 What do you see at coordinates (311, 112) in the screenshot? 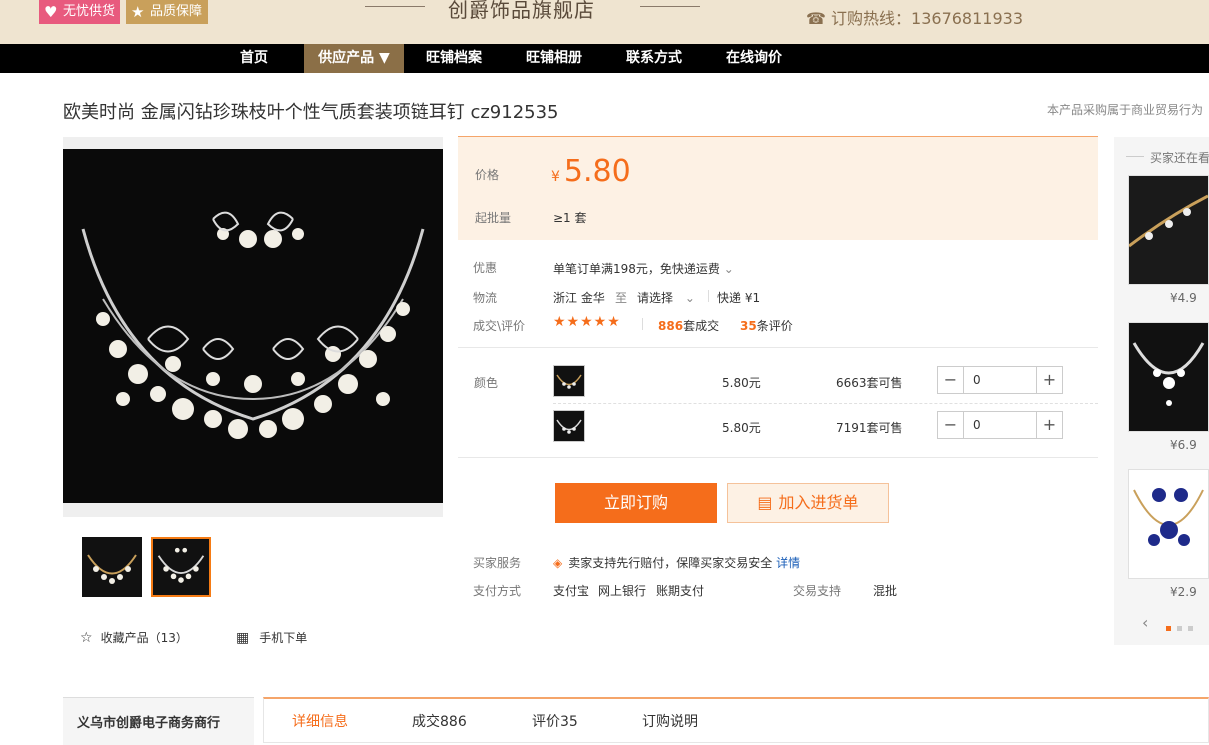
I see `product-title: 欧美时尚 金属闪钻珍珠枝叶个性气质套装项链耳钉 cz912535` at bounding box center [311, 112].